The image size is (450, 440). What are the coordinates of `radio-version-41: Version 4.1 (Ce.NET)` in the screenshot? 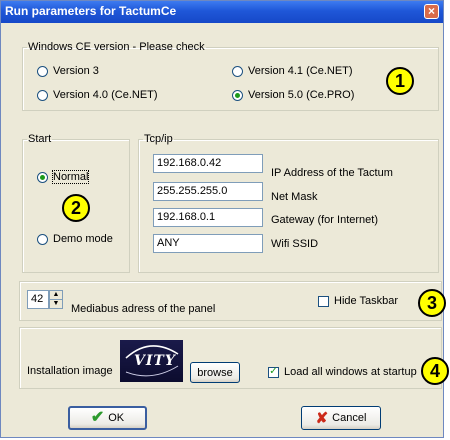 It's located at (292, 71).